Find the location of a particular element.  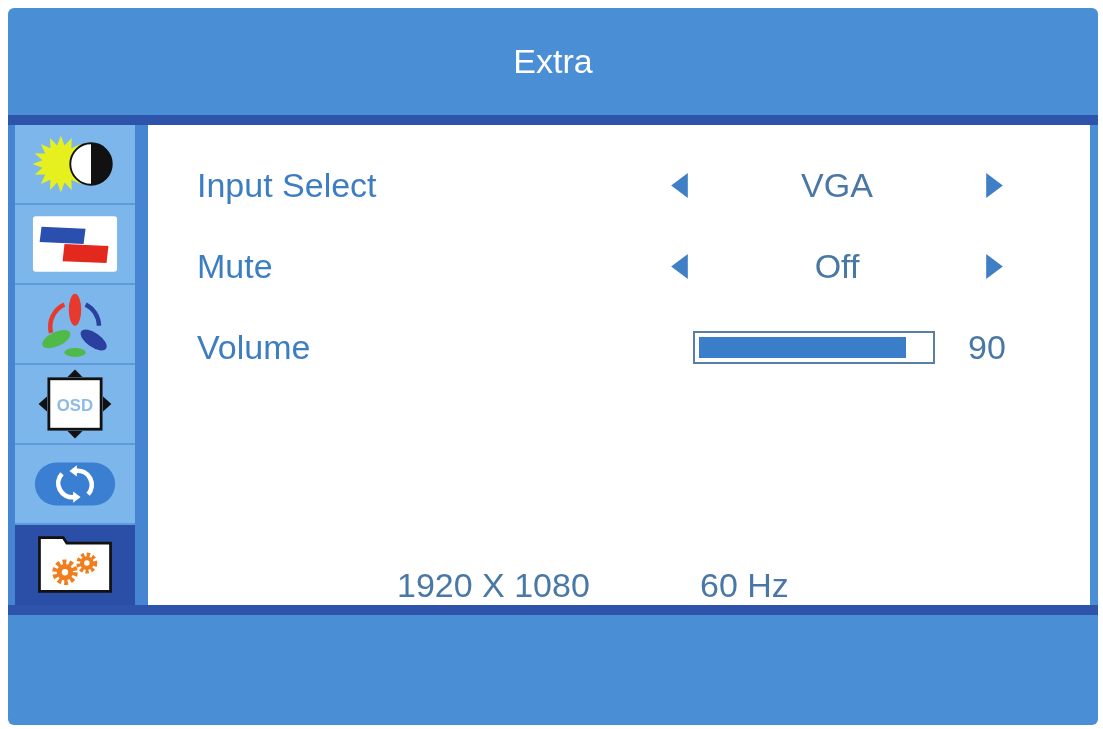

volume-slider is located at coordinates (814, 347).